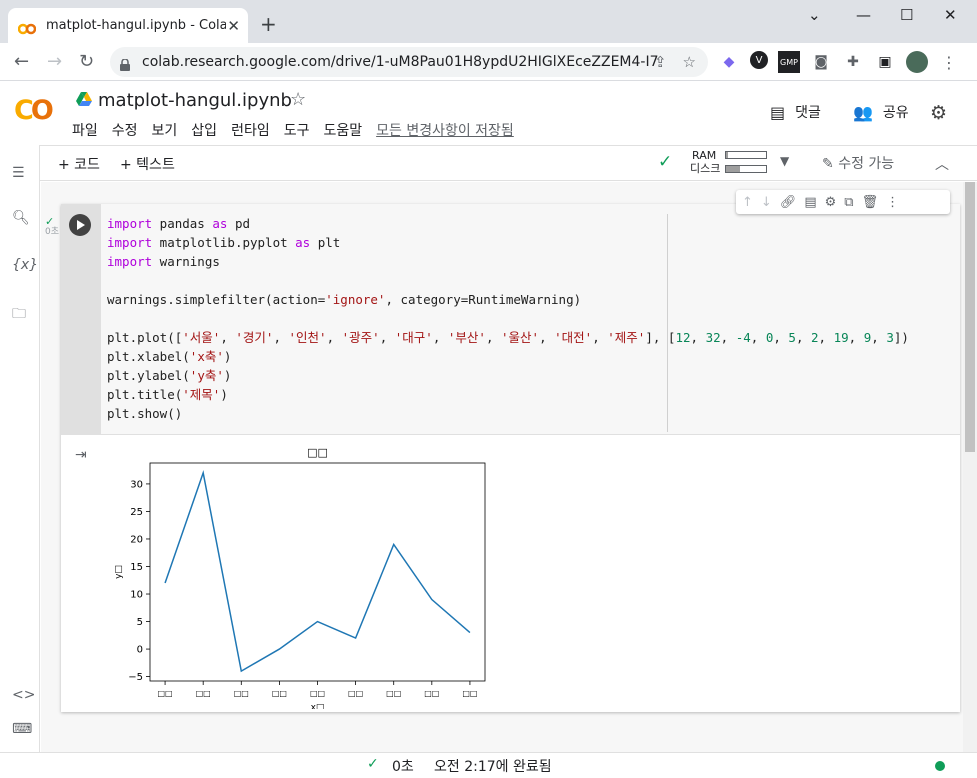  I want to click on notebook-title: matplot-hangul.ipynb, so click(195, 100).